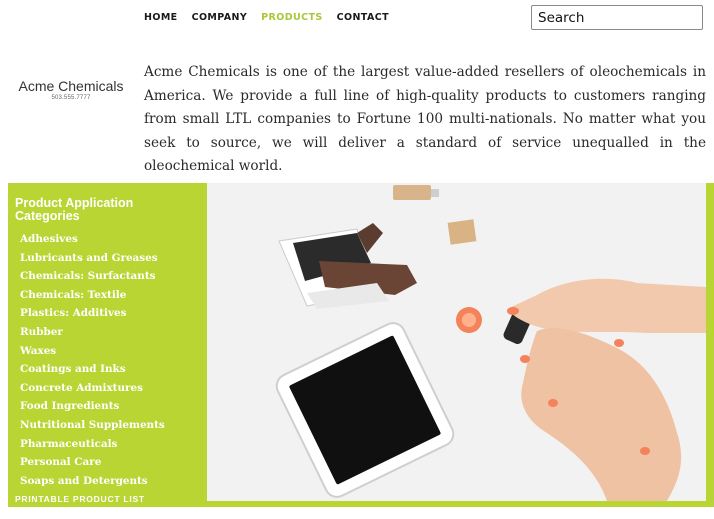  Describe the element at coordinates (111, 369) in the screenshot. I see `category-coatings: Coatings and Inks` at that location.